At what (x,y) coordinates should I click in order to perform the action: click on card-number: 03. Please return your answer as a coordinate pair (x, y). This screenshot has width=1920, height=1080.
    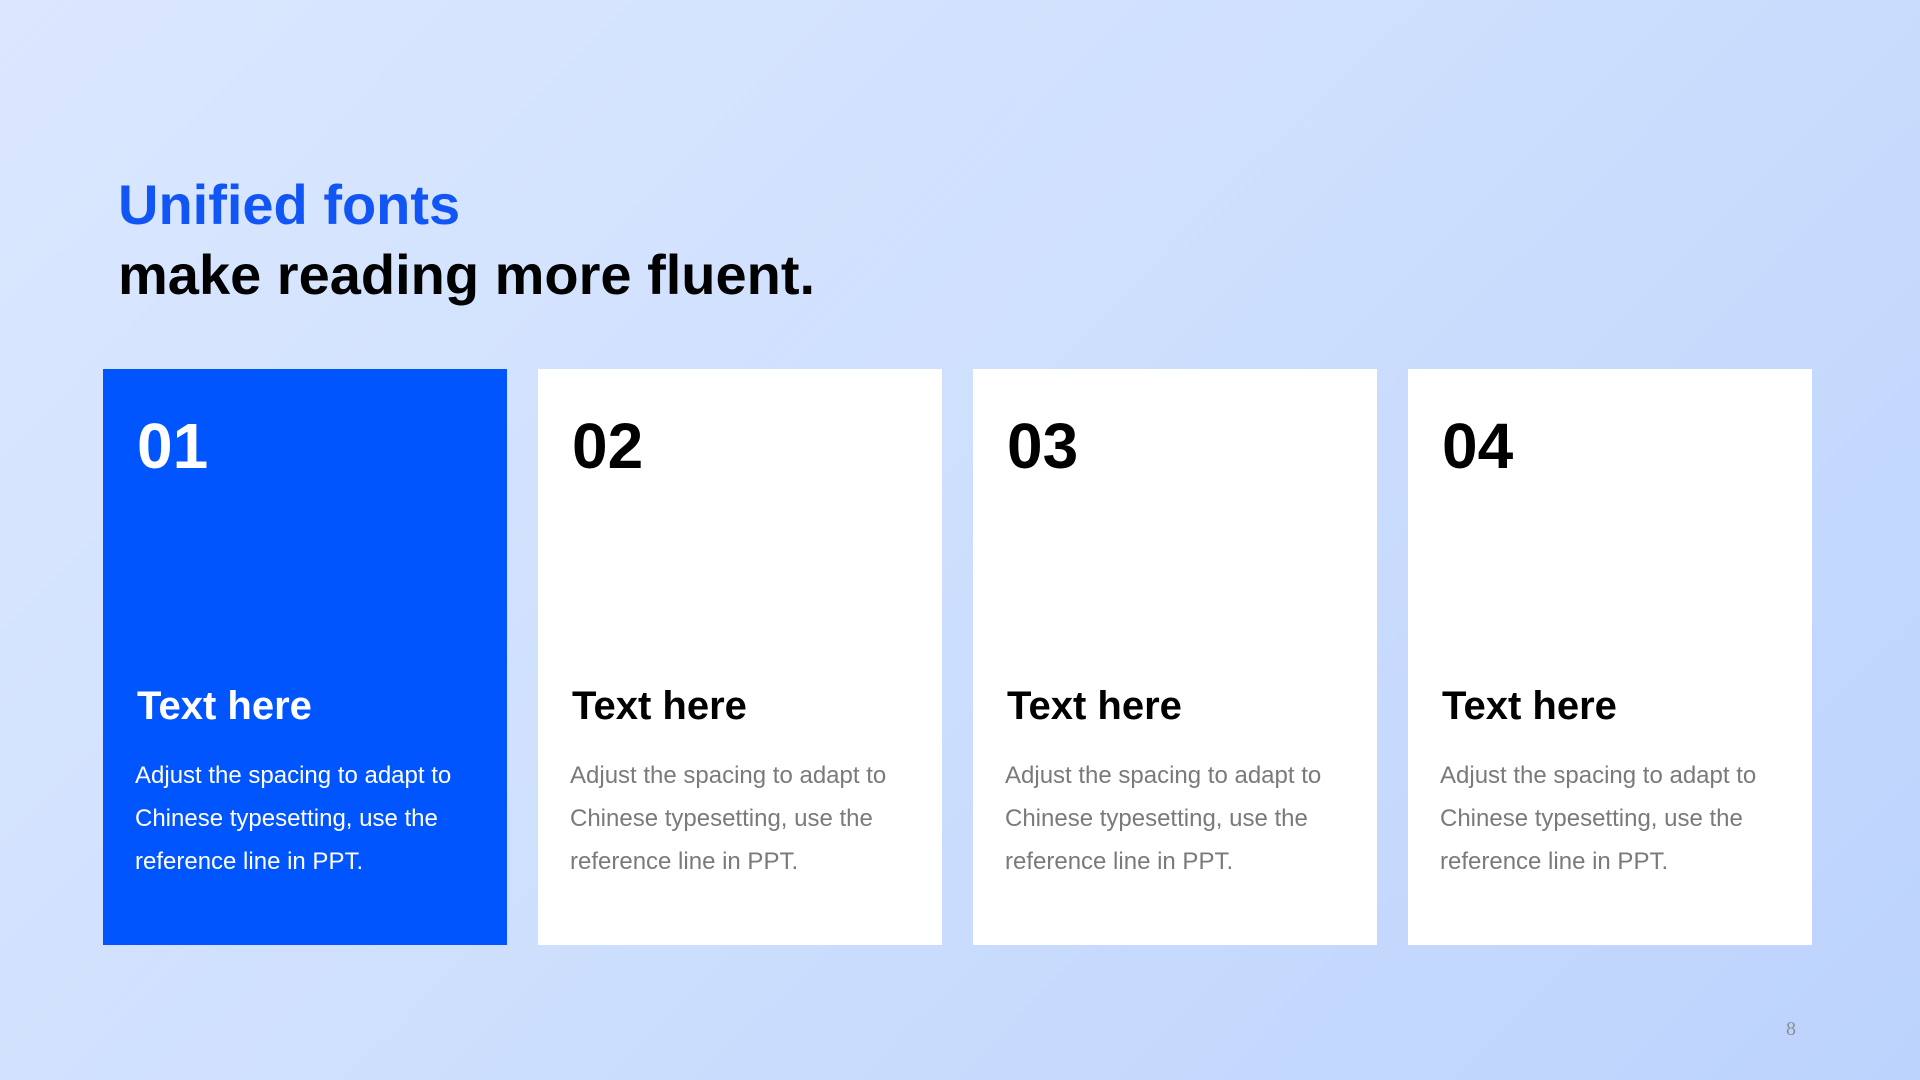
    Looking at the image, I should click on (1043, 446).